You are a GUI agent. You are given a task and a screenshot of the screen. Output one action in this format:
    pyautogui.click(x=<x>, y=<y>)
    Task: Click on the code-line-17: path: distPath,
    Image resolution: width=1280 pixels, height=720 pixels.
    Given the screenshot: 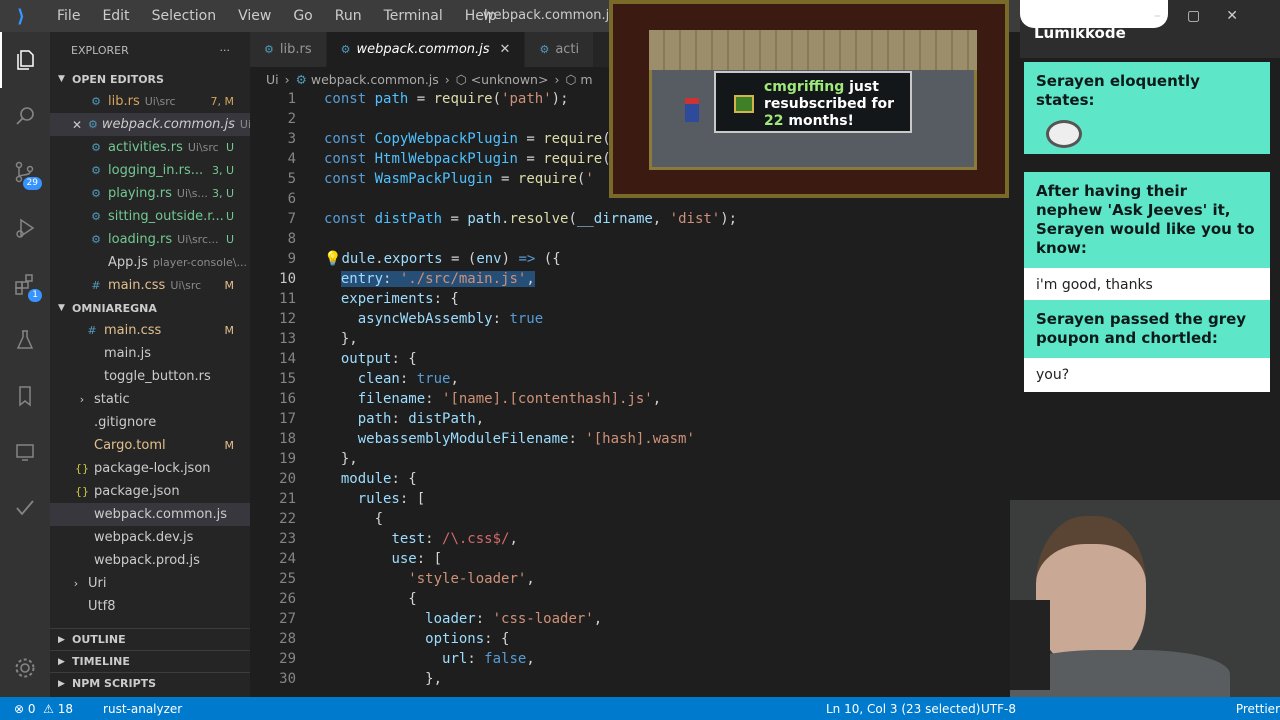 What is the action you would take?
    pyautogui.click(x=421, y=419)
    